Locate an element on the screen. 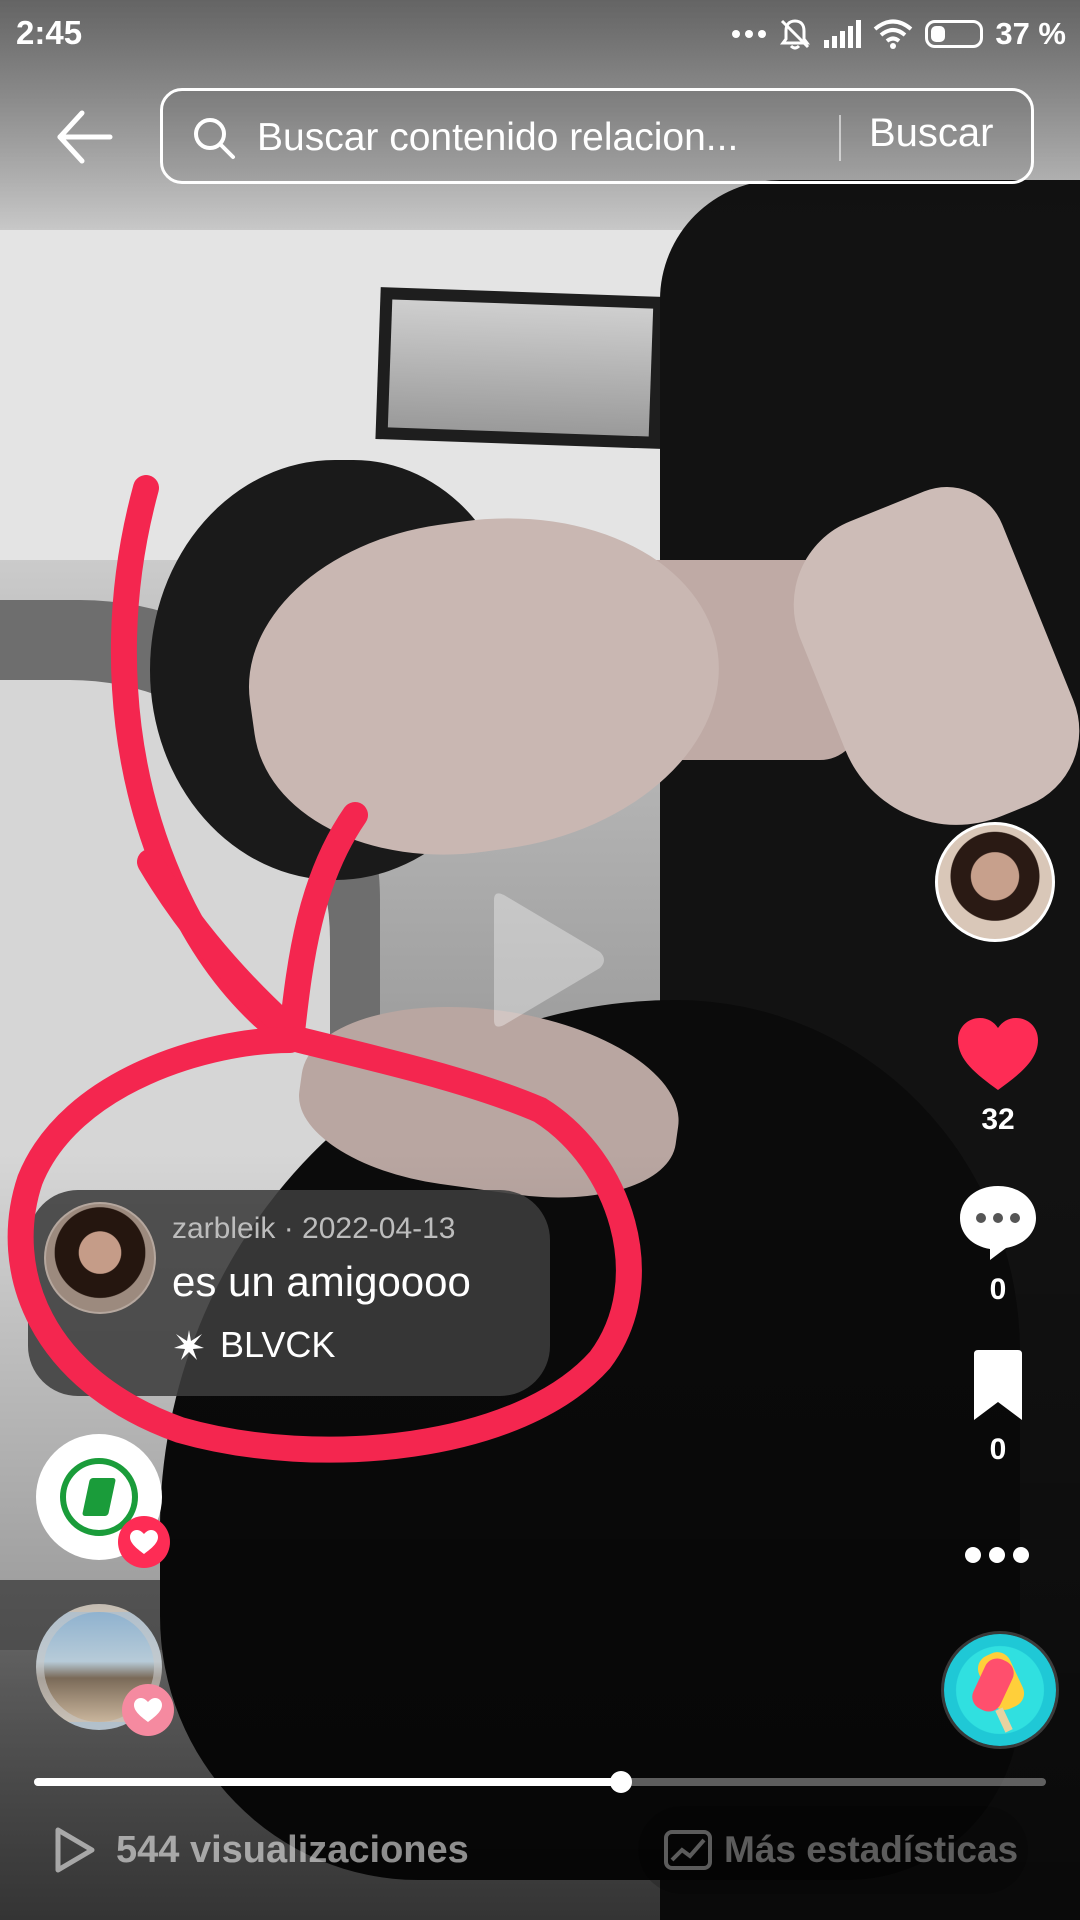 The width and height of the screenshot is (1080, 1920). search-input is located at coordinates (607, 138).